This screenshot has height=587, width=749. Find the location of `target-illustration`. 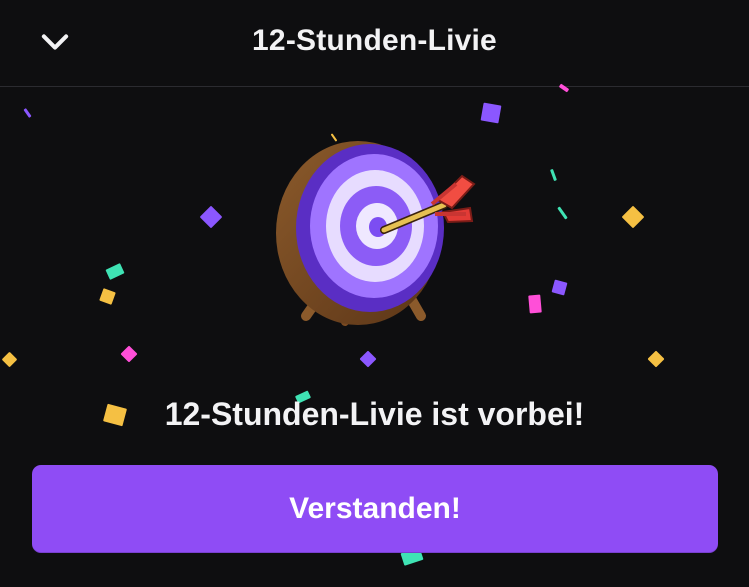

target-illustration is located at coordinates (376, 231).